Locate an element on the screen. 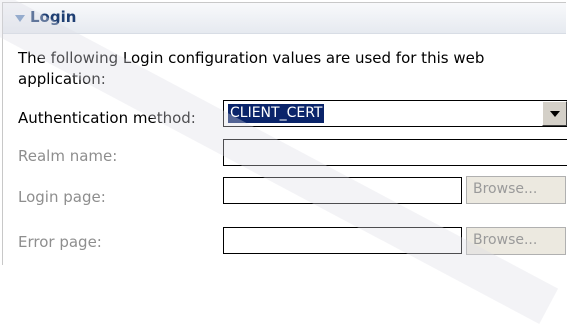 The height and width of the screenshot is (324, 567). error-page-input is located at coordinates (342, 240).